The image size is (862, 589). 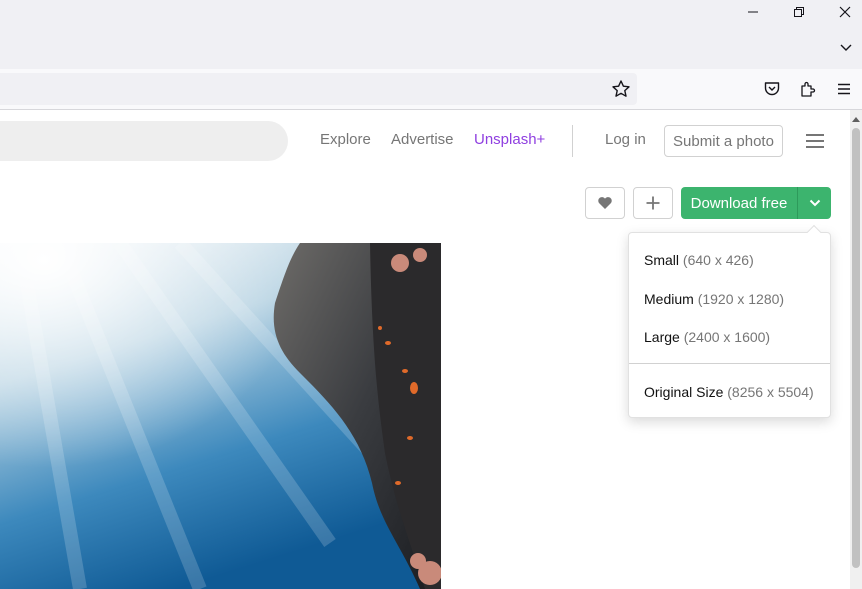 I want to click on plus-icon, so click(x=653, y=203).